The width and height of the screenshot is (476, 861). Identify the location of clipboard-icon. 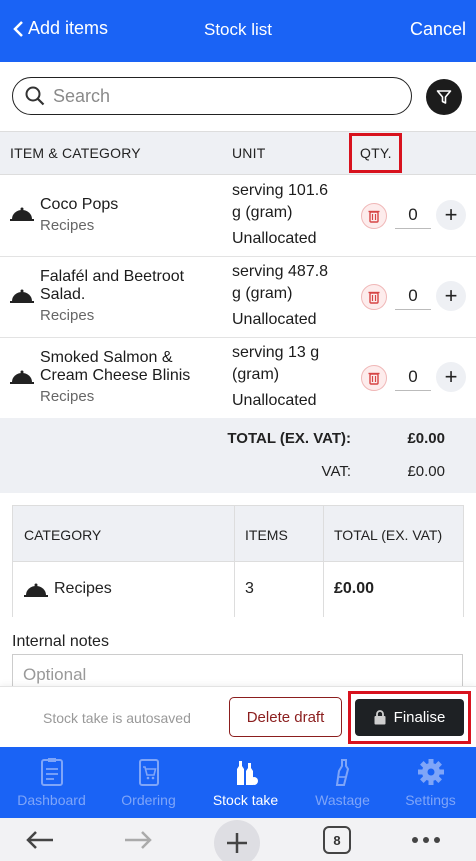
(52, 772).